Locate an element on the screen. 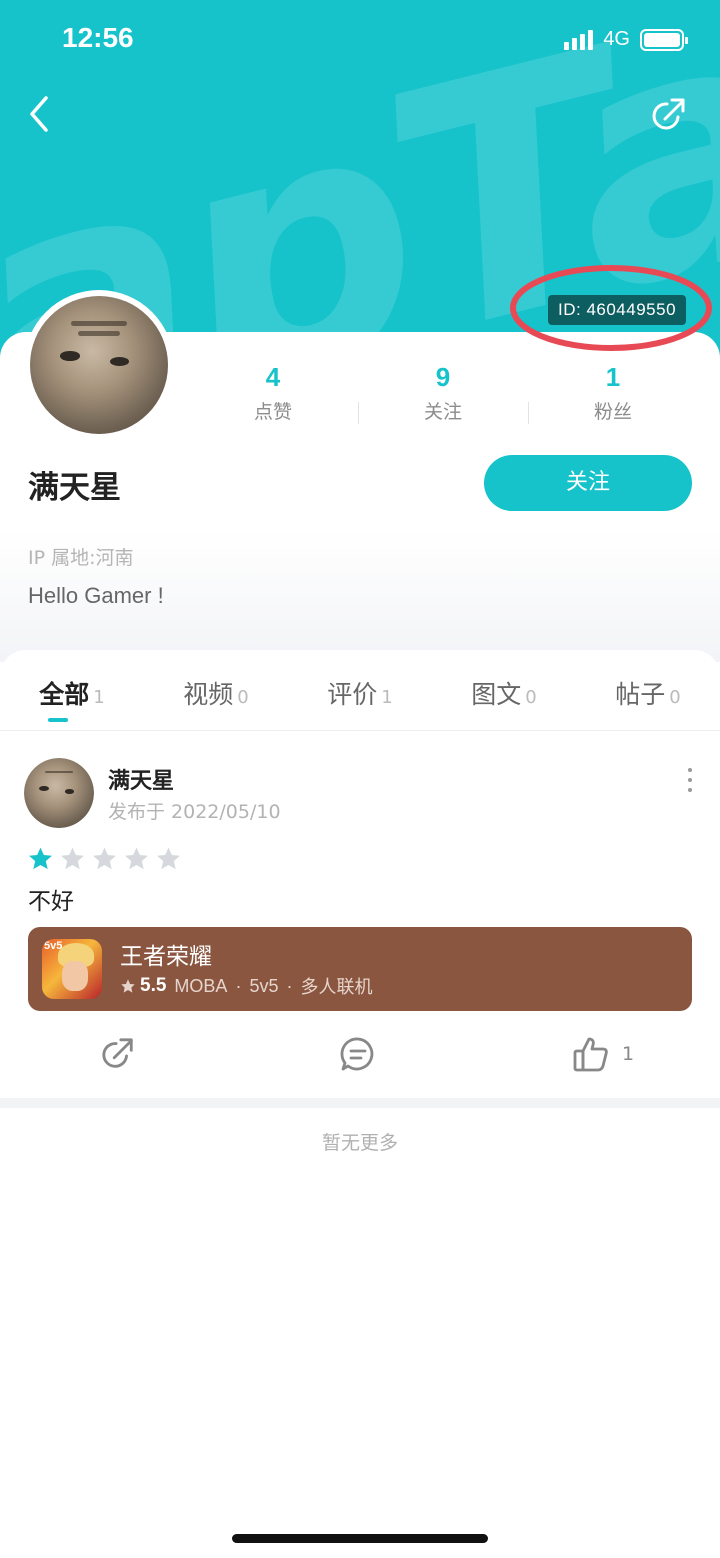 The height and width of the screenshot is (1558, 720). game-mode: 5v5 is located at coordinates (264, 985).